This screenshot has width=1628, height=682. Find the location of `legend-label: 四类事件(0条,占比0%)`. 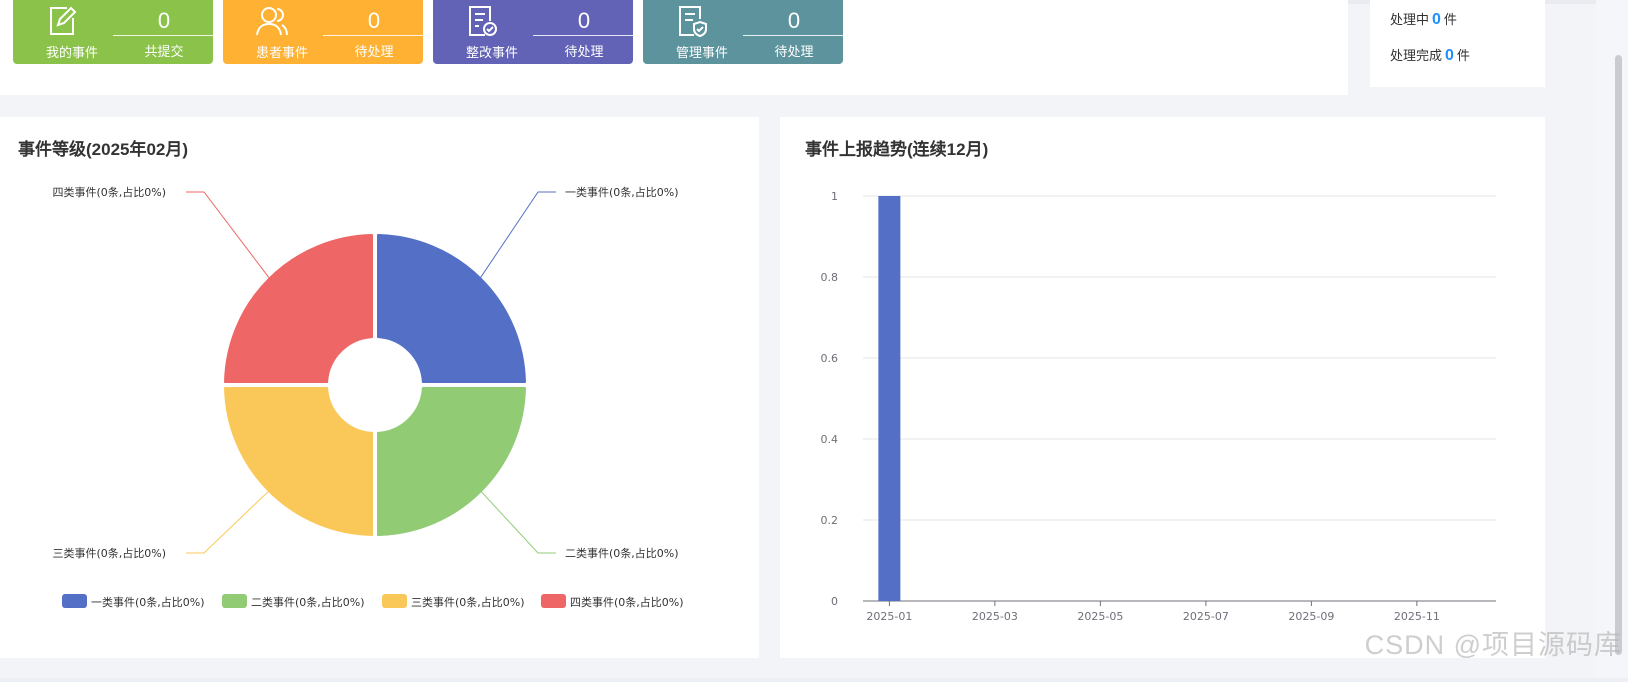

legend-label: 四类事件(0条,占比0%) is located at coordinates (627, 602).